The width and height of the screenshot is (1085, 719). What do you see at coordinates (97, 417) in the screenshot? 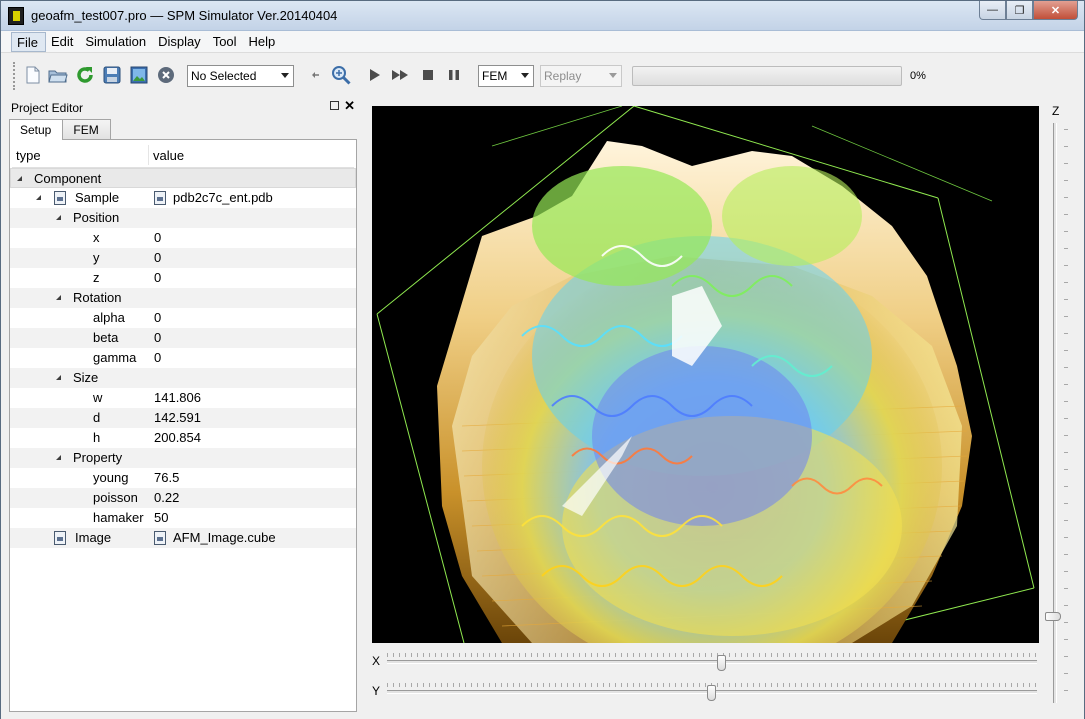
I see `row-label: d` at bounding box center [97, 417].